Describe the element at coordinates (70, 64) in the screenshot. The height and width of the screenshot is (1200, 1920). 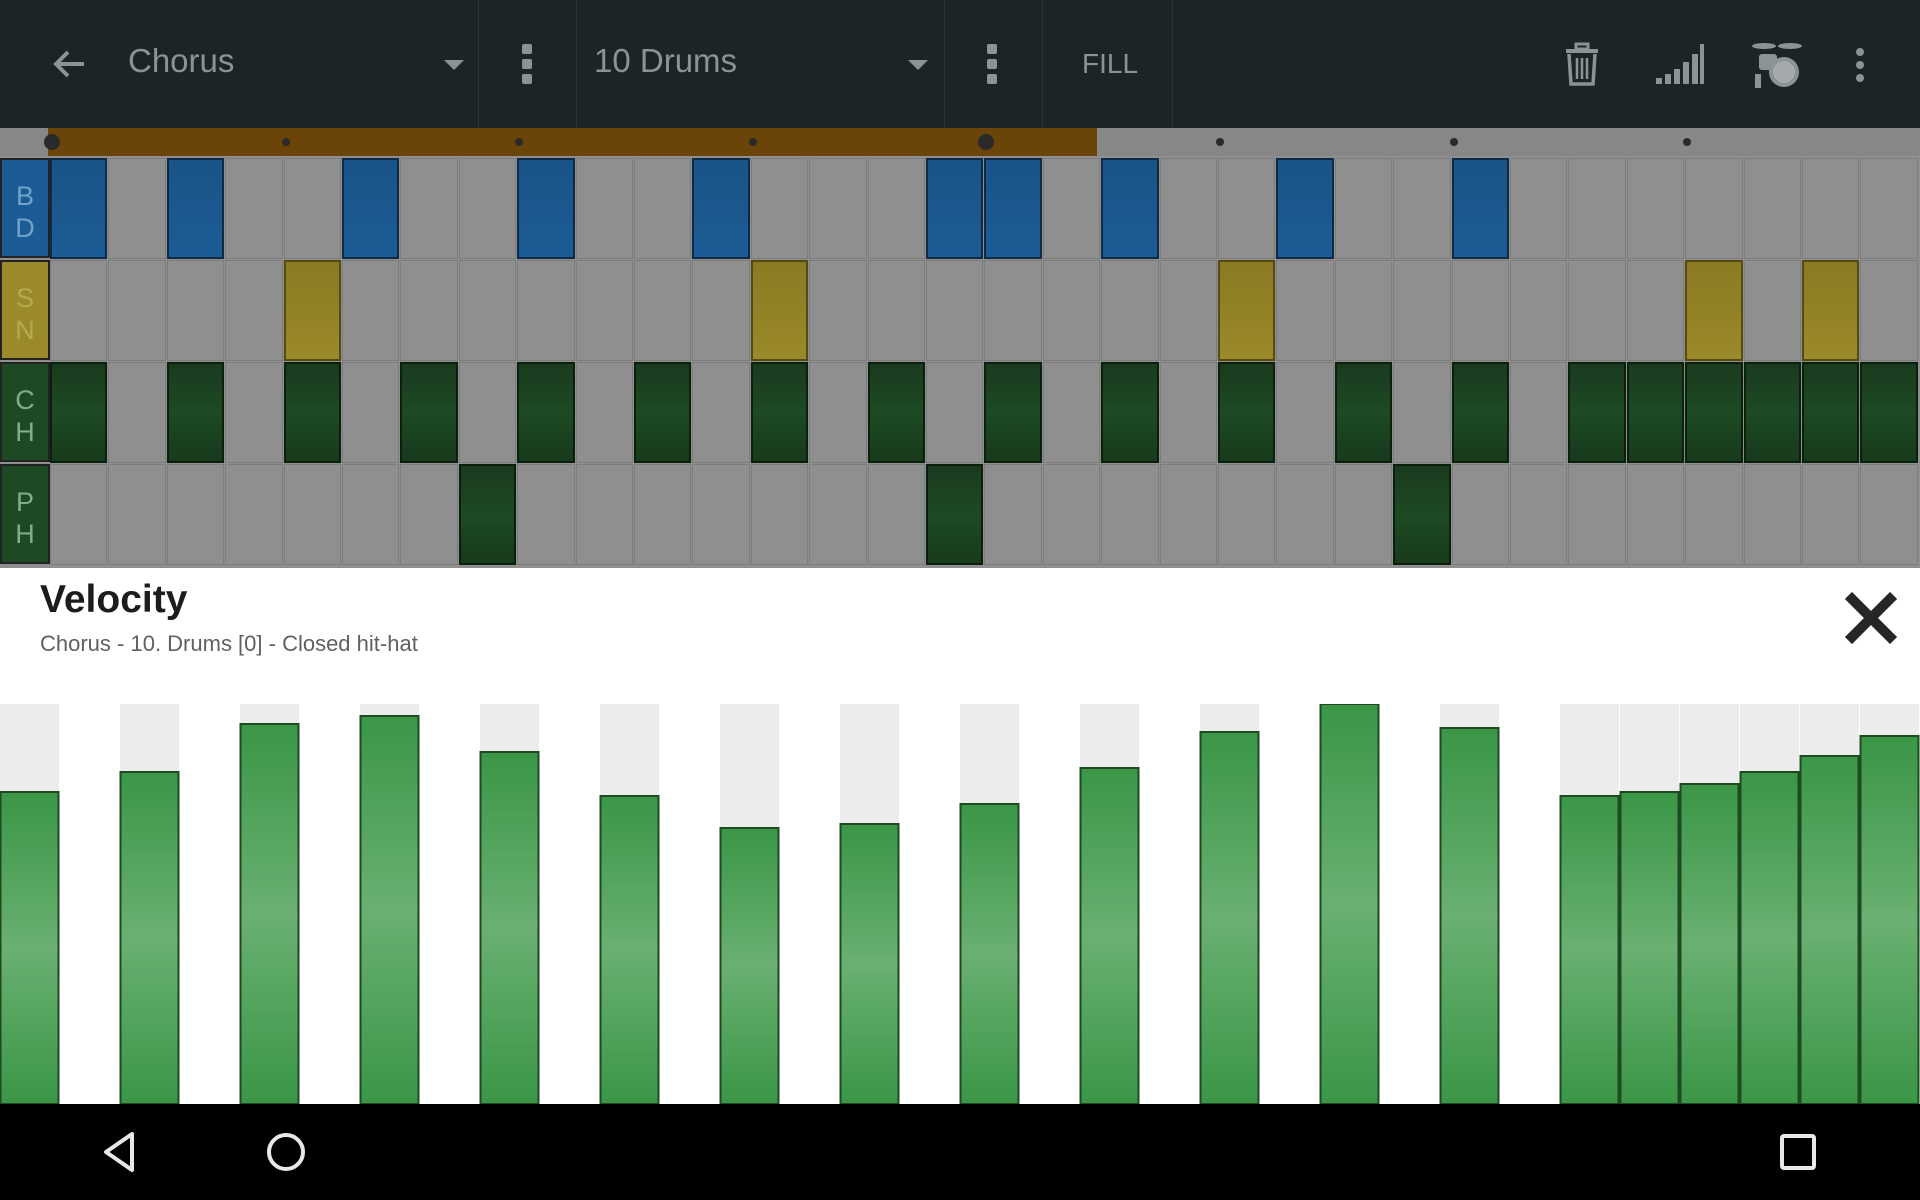
I see `arrow-left-icon` at that location.